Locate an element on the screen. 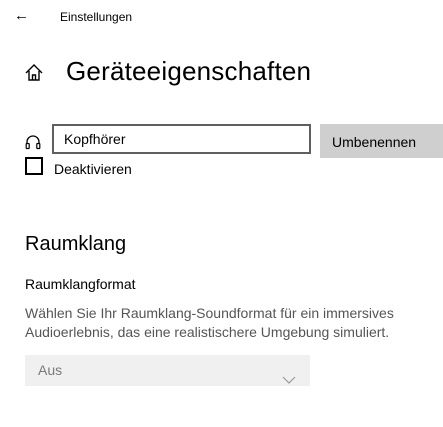 The height and width of the screenshot is (427, 443). dropdown-selected-value: Aus is located at coordinates (50, 370).